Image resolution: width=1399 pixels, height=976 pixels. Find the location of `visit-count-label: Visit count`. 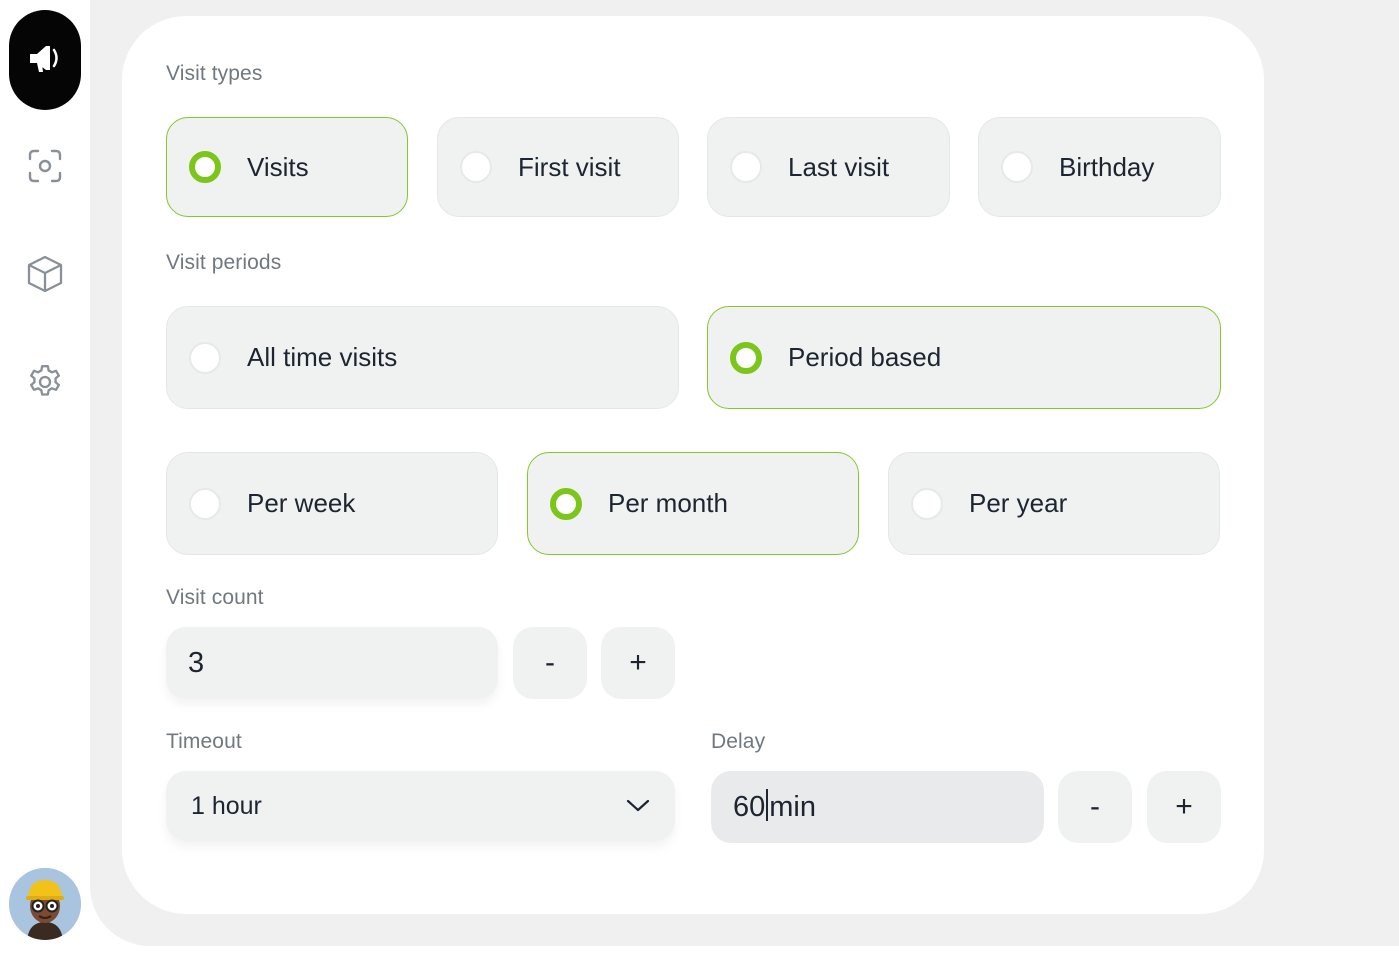

visit-count-label: Visit count is located at coordinates (215, 597).